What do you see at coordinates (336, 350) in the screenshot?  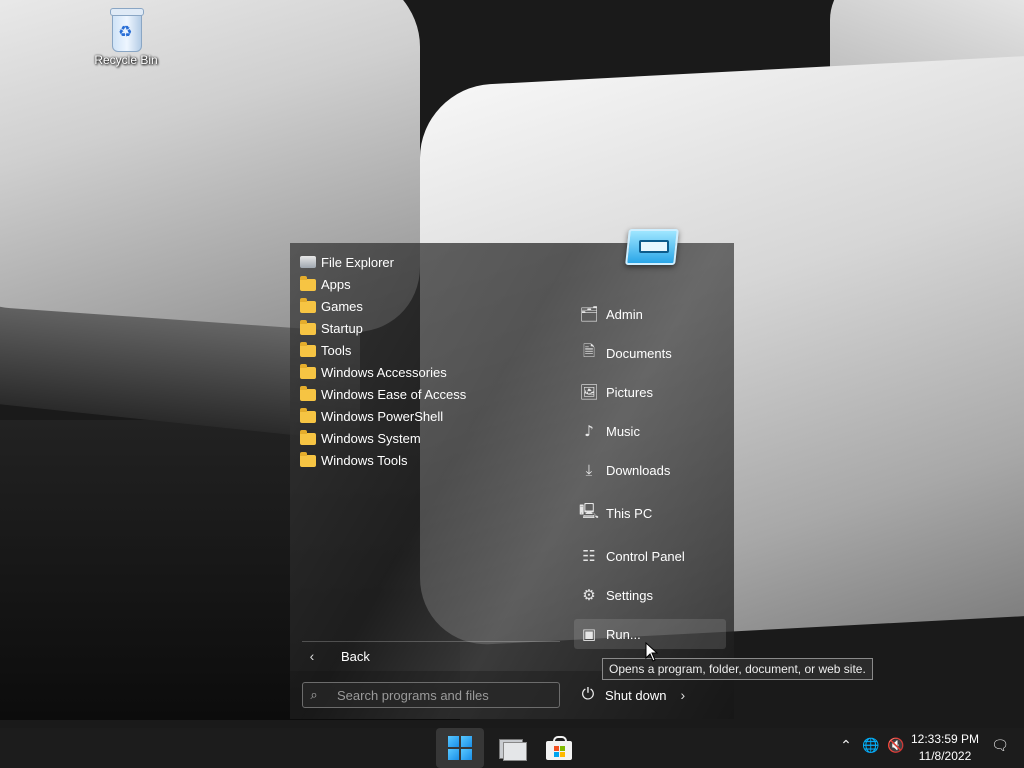 I see `program-label: Tools` at bounding box center [336, 350].